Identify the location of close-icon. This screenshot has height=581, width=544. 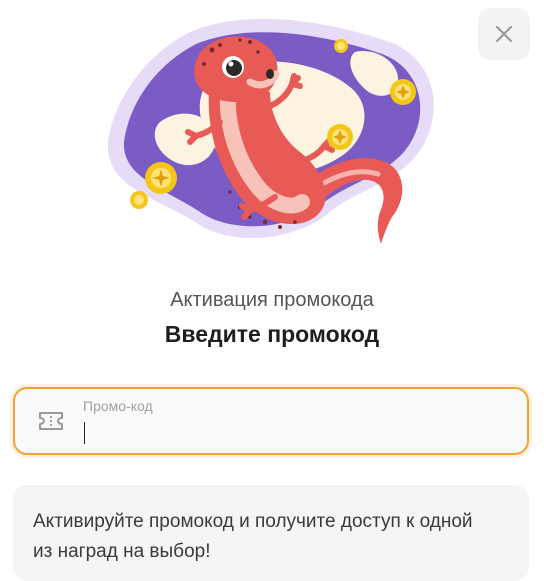
(504, 34).